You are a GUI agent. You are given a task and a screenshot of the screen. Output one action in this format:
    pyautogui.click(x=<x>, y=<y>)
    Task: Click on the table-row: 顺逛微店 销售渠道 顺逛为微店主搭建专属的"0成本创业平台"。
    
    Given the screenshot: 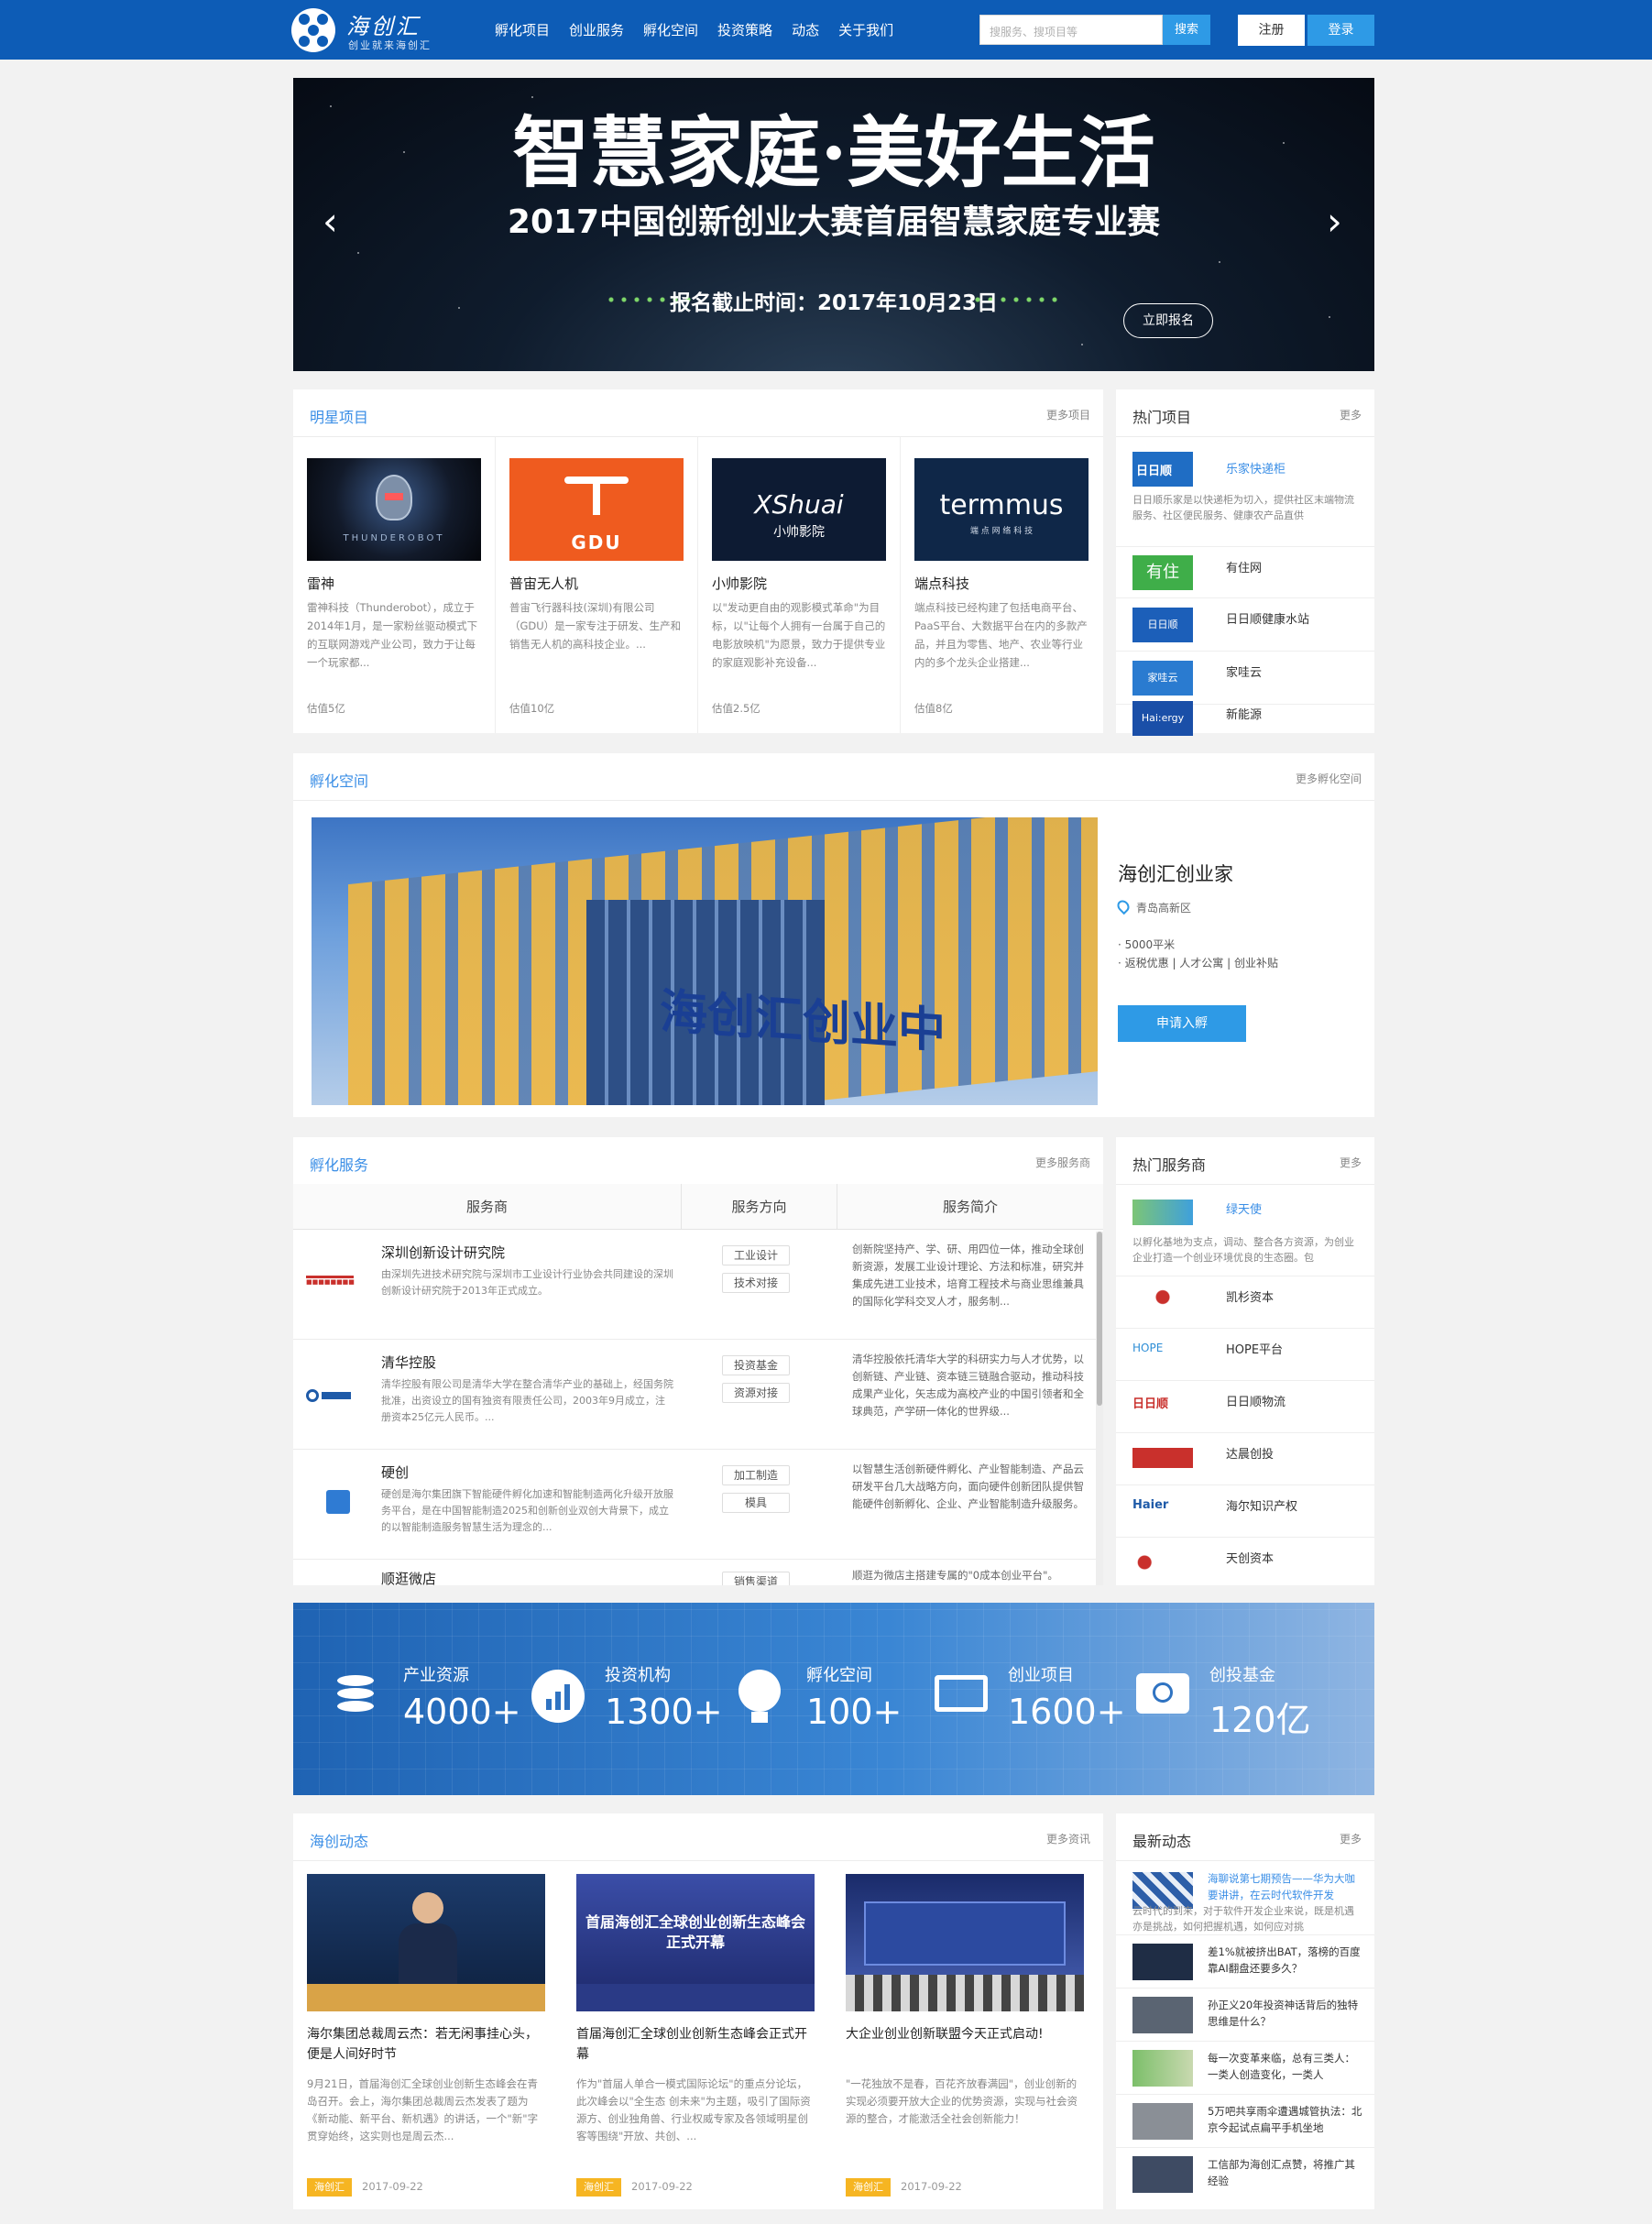 What is the action you would take?
    pyautogui.click(x=698, y=1572)
    